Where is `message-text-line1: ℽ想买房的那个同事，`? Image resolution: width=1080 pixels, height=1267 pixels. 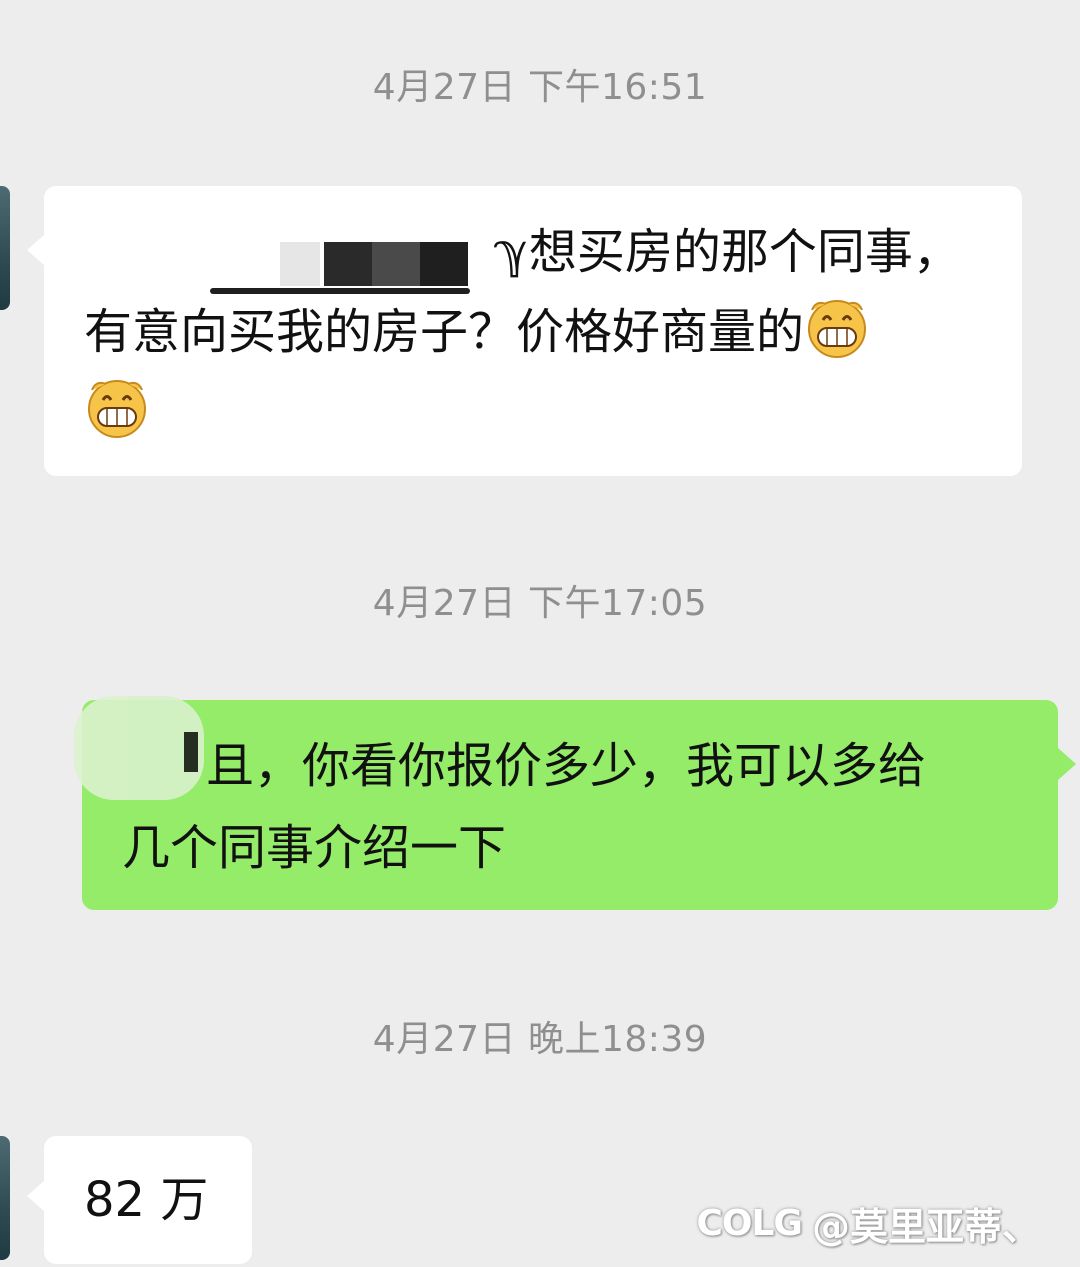 message-text-line1: ℽ想买房的那个同事， is located at coordinates (727, 252).